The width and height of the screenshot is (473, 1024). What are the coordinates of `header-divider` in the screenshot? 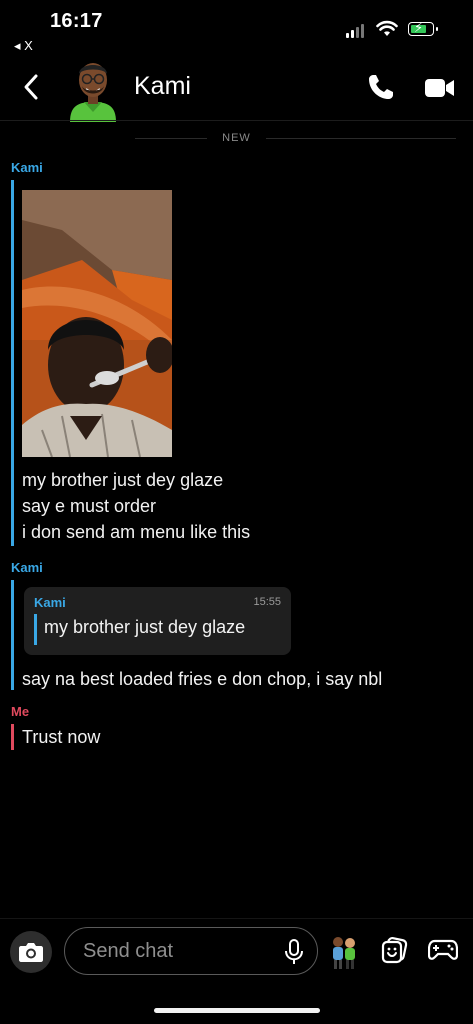 It's located at (236, 120).